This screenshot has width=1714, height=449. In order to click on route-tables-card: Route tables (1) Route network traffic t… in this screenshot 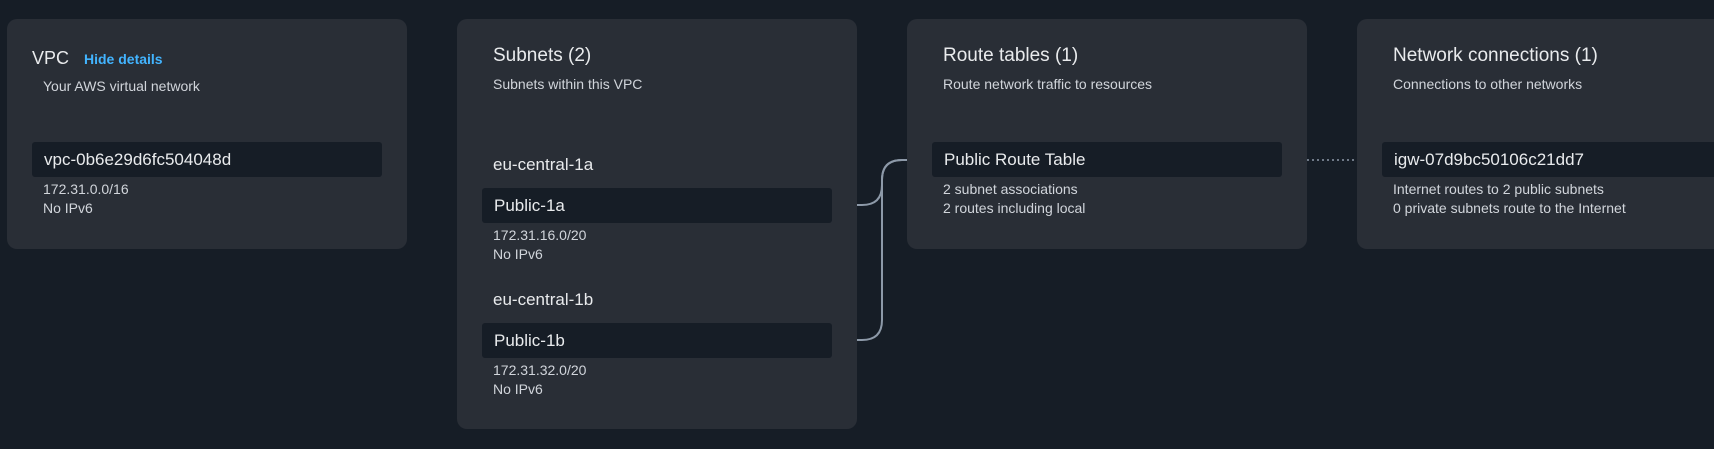, I will do `click(1107, 134)`.